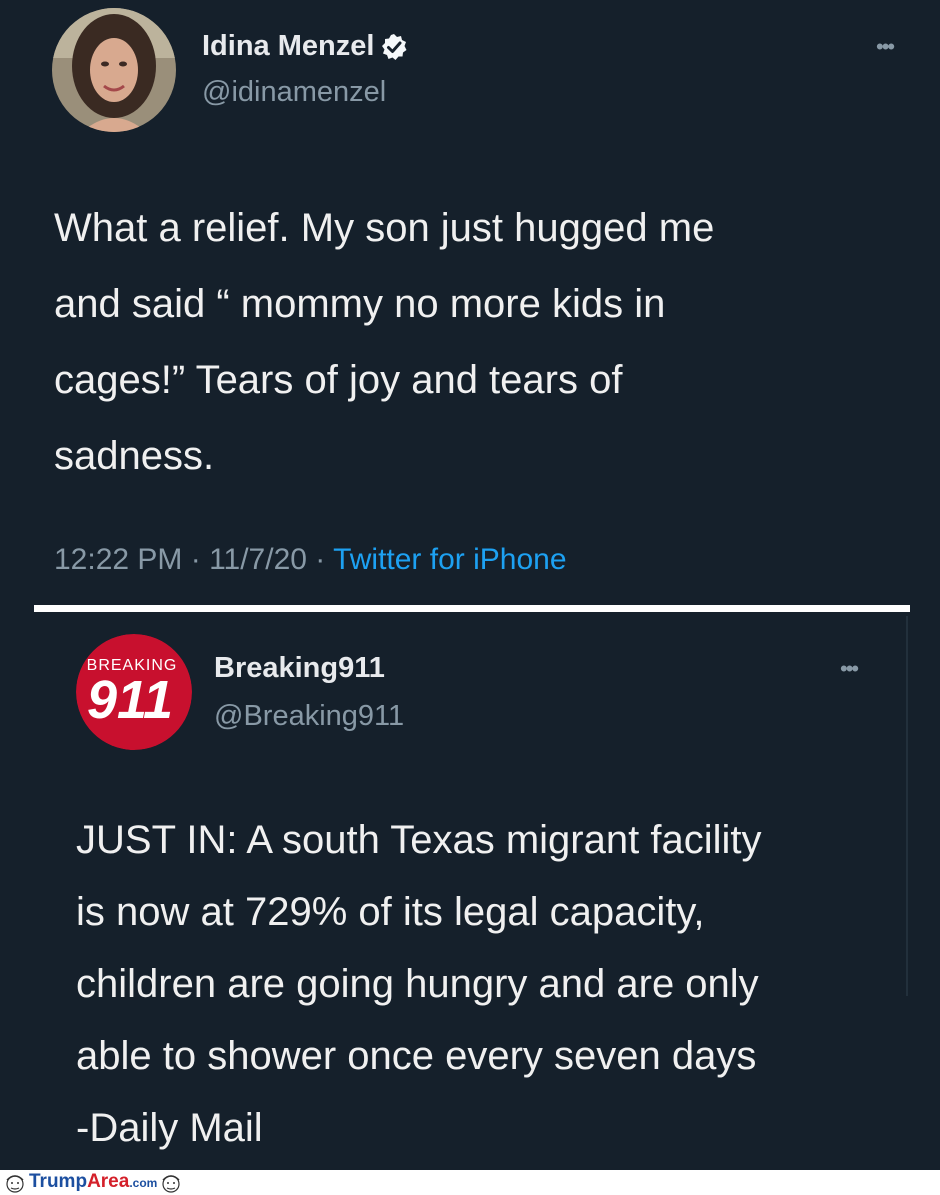 The width and height of the screenshot is (940, 1195). I want to click on trumparea-watermark: TrumpArea.com, so click(93, 1182).